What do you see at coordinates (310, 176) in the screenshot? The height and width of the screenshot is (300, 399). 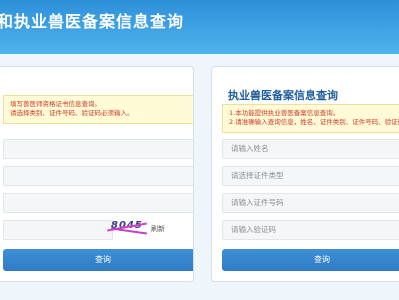 I see `id-type-select: 请选择证件类型` at bounding box center [310, 176].